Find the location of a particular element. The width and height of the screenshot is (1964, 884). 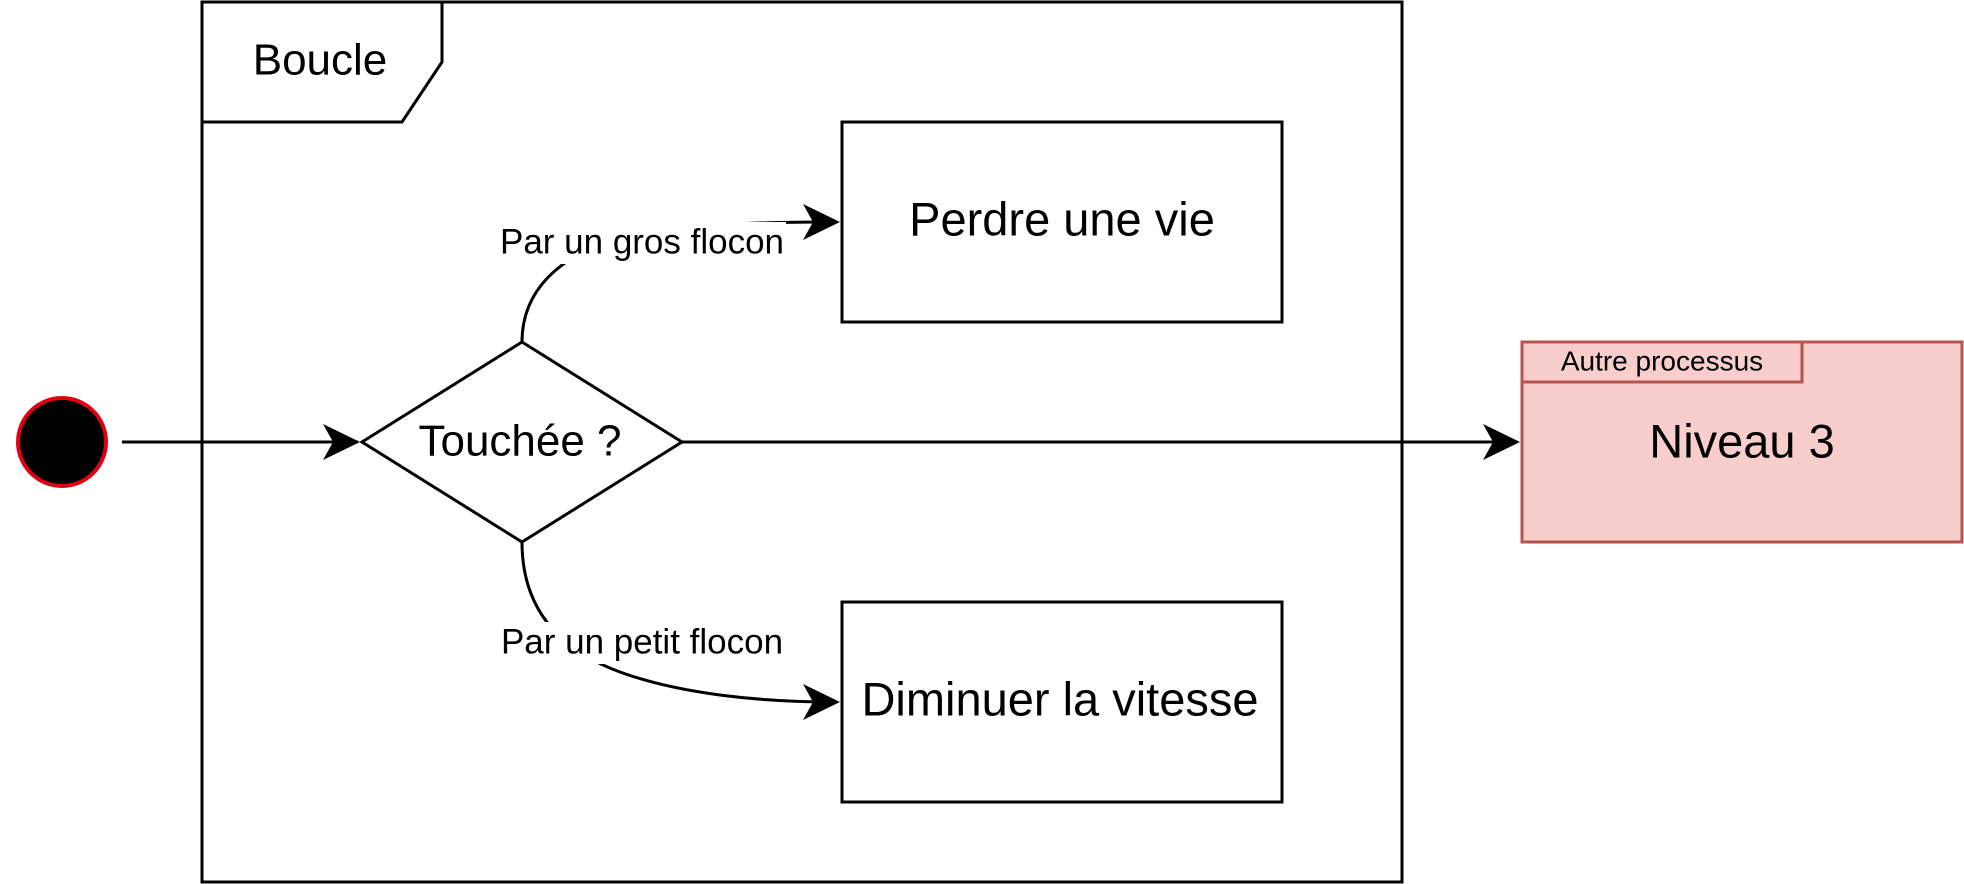

decision-label: Touchée ? is located at coordinates (519, 441).